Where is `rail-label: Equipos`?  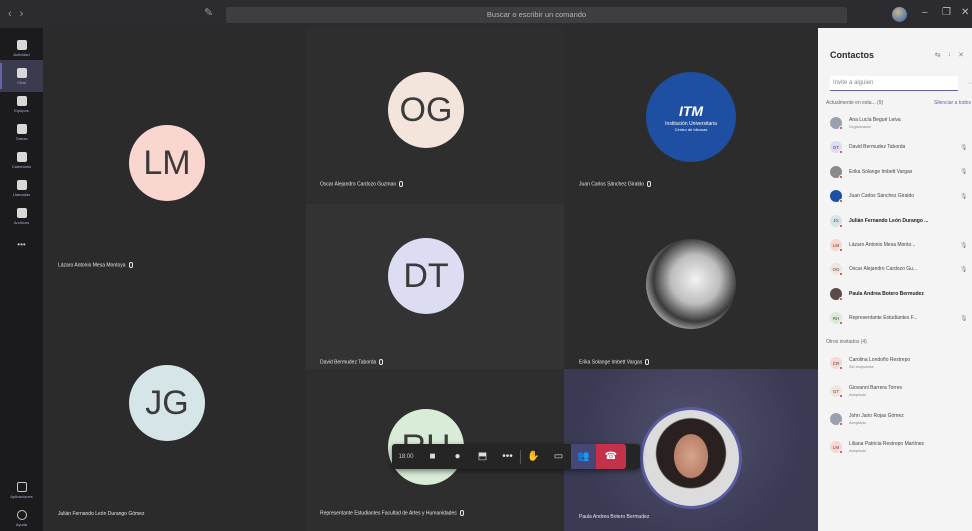
rail-label: Equipos is located at coordinates (21, 110).